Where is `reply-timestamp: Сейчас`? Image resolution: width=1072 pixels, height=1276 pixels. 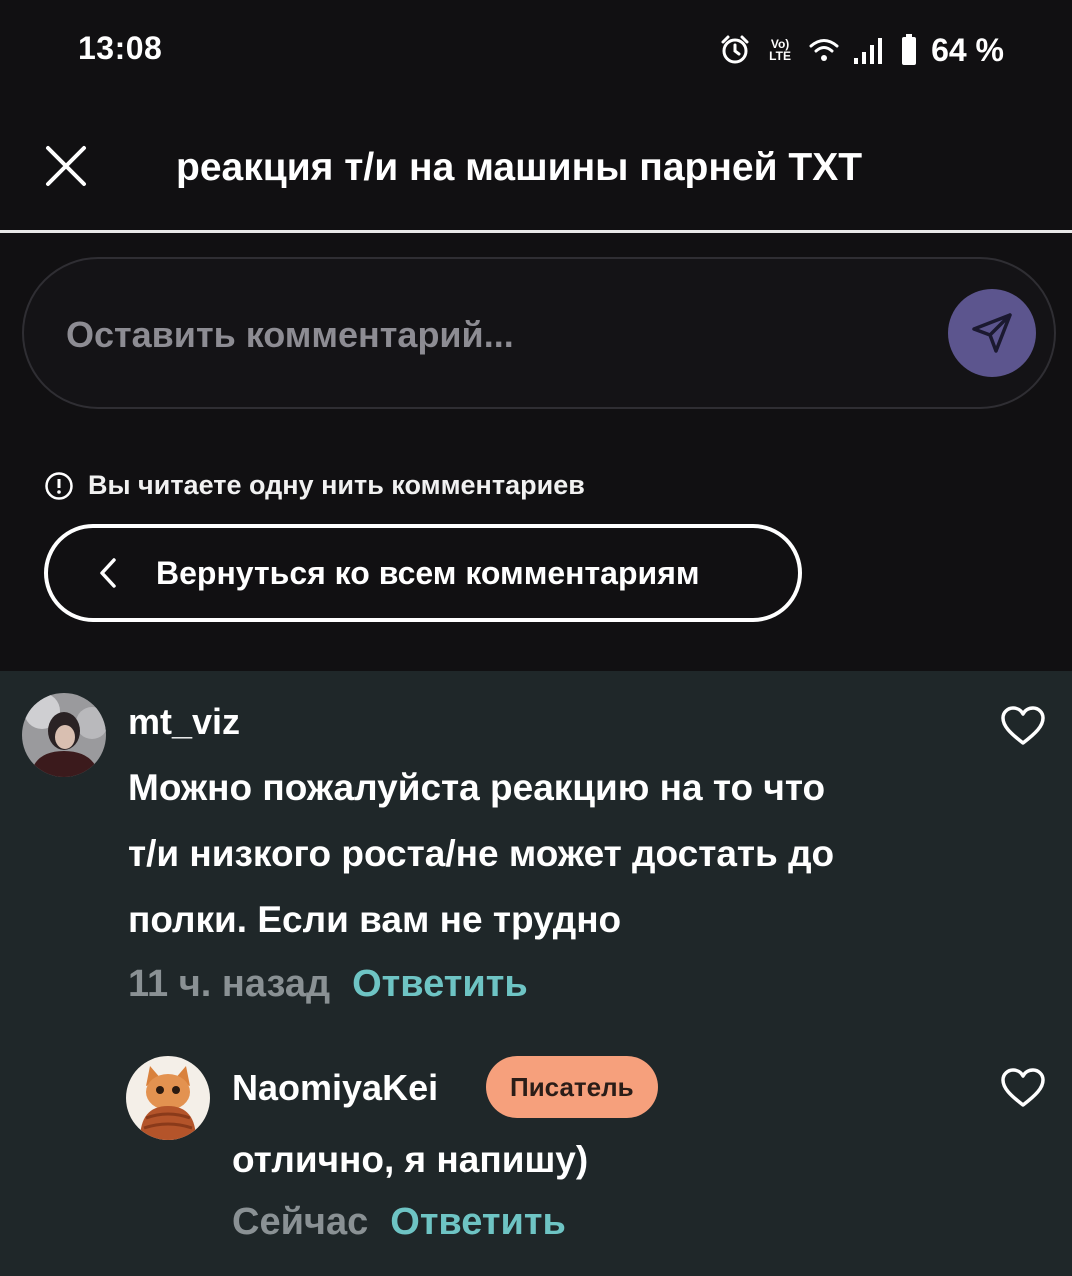
reply-timestamp: Сейчас is located at coordinates (300, 1222).